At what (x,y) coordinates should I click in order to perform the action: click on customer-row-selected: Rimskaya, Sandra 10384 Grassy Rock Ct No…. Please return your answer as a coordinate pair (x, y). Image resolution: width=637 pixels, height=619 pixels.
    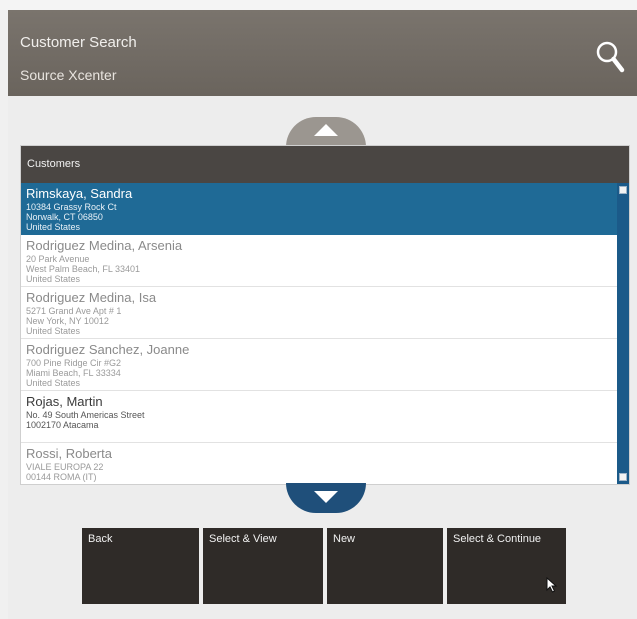
    Looking at the image, I should click on (319, 209).